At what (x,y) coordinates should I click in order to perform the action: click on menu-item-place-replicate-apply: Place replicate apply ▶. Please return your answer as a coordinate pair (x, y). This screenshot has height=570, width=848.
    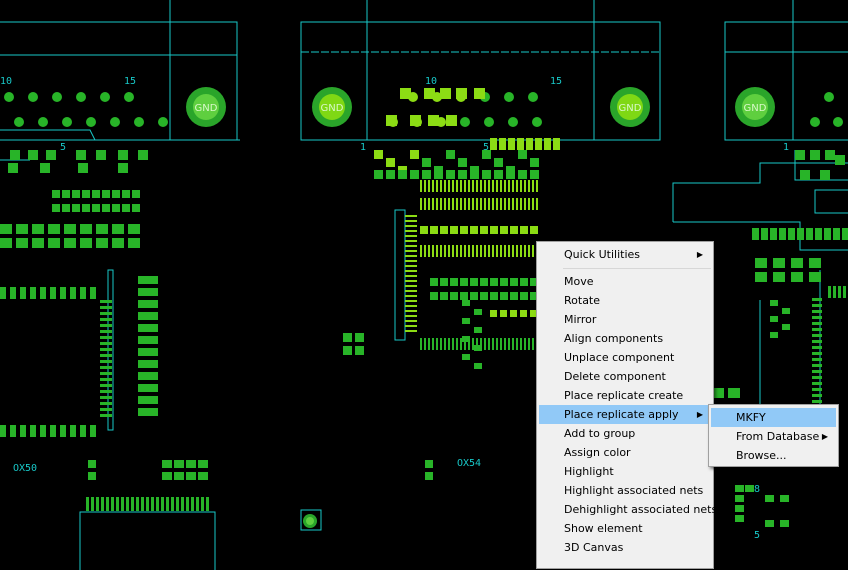
    Looking at the image, I should click on (625, 414).